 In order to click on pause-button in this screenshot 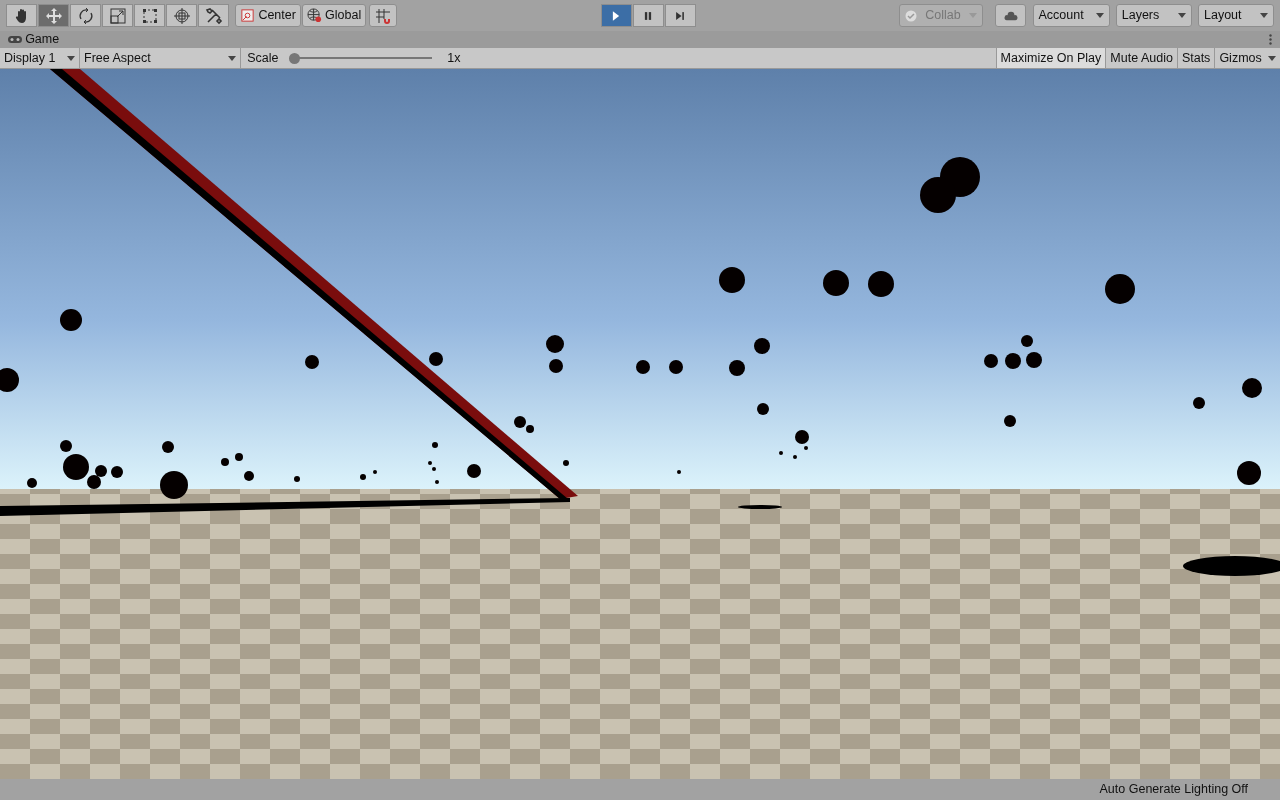, I will do `click(648, 15)`.